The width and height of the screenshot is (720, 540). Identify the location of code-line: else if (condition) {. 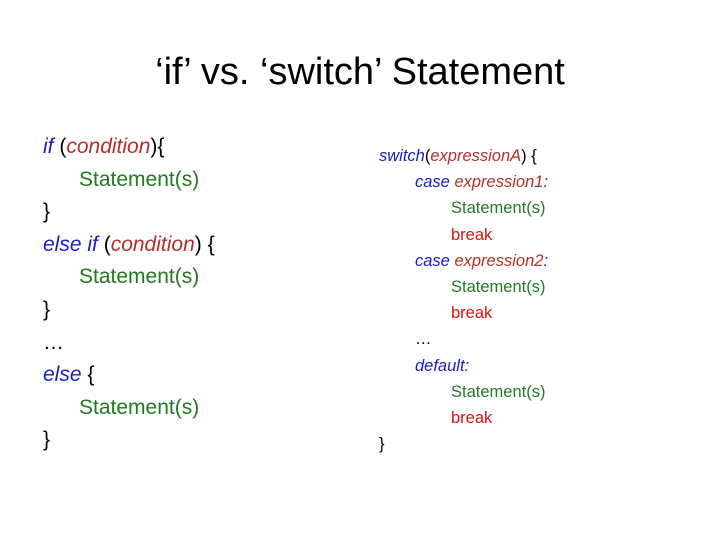
(129, 245).